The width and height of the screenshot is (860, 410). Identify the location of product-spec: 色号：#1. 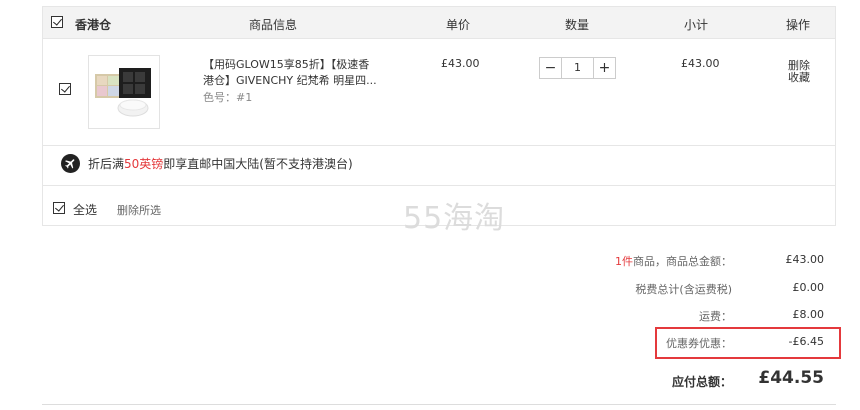
(228, 97).